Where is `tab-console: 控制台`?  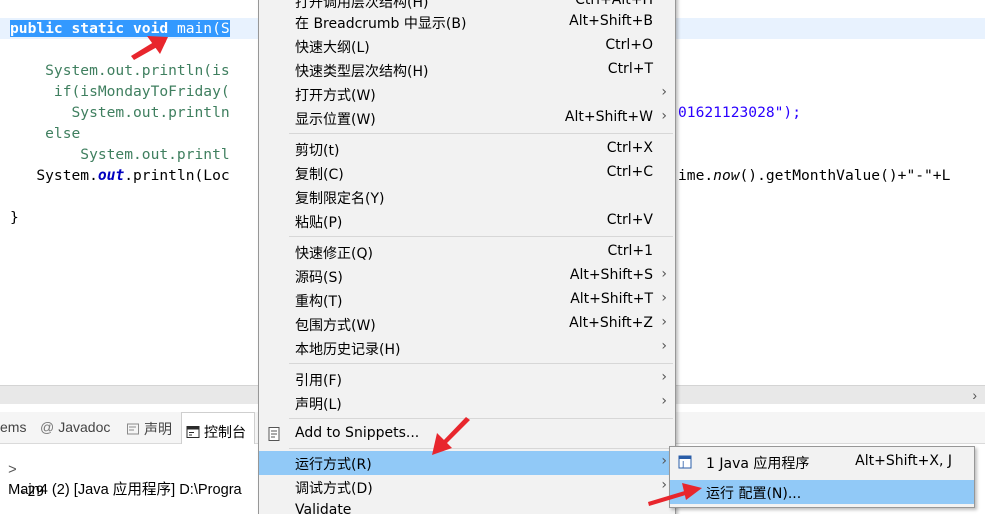 tab-console: 控制台 is located at coordinates (218, 428).